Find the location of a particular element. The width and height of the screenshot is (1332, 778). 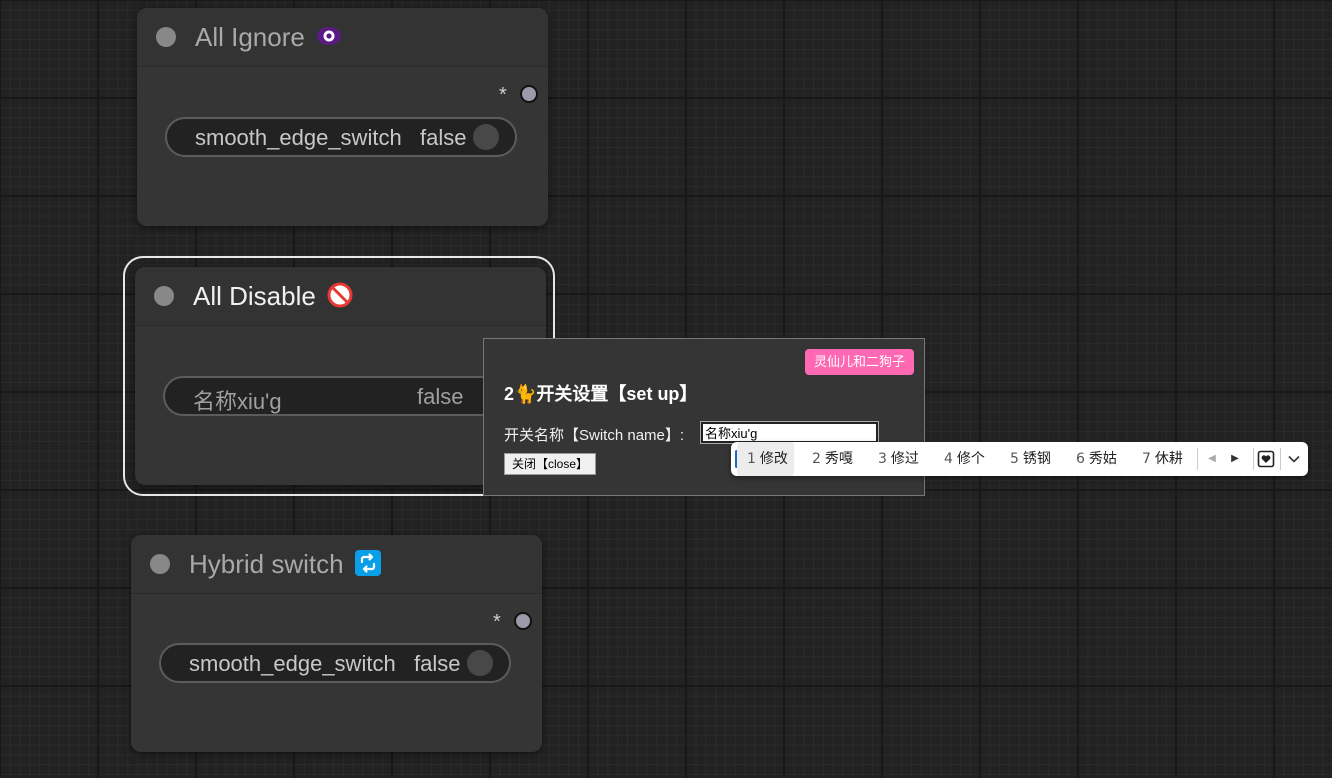

node-title-bar: Hybrid switch is located at coordinates (336, 564).